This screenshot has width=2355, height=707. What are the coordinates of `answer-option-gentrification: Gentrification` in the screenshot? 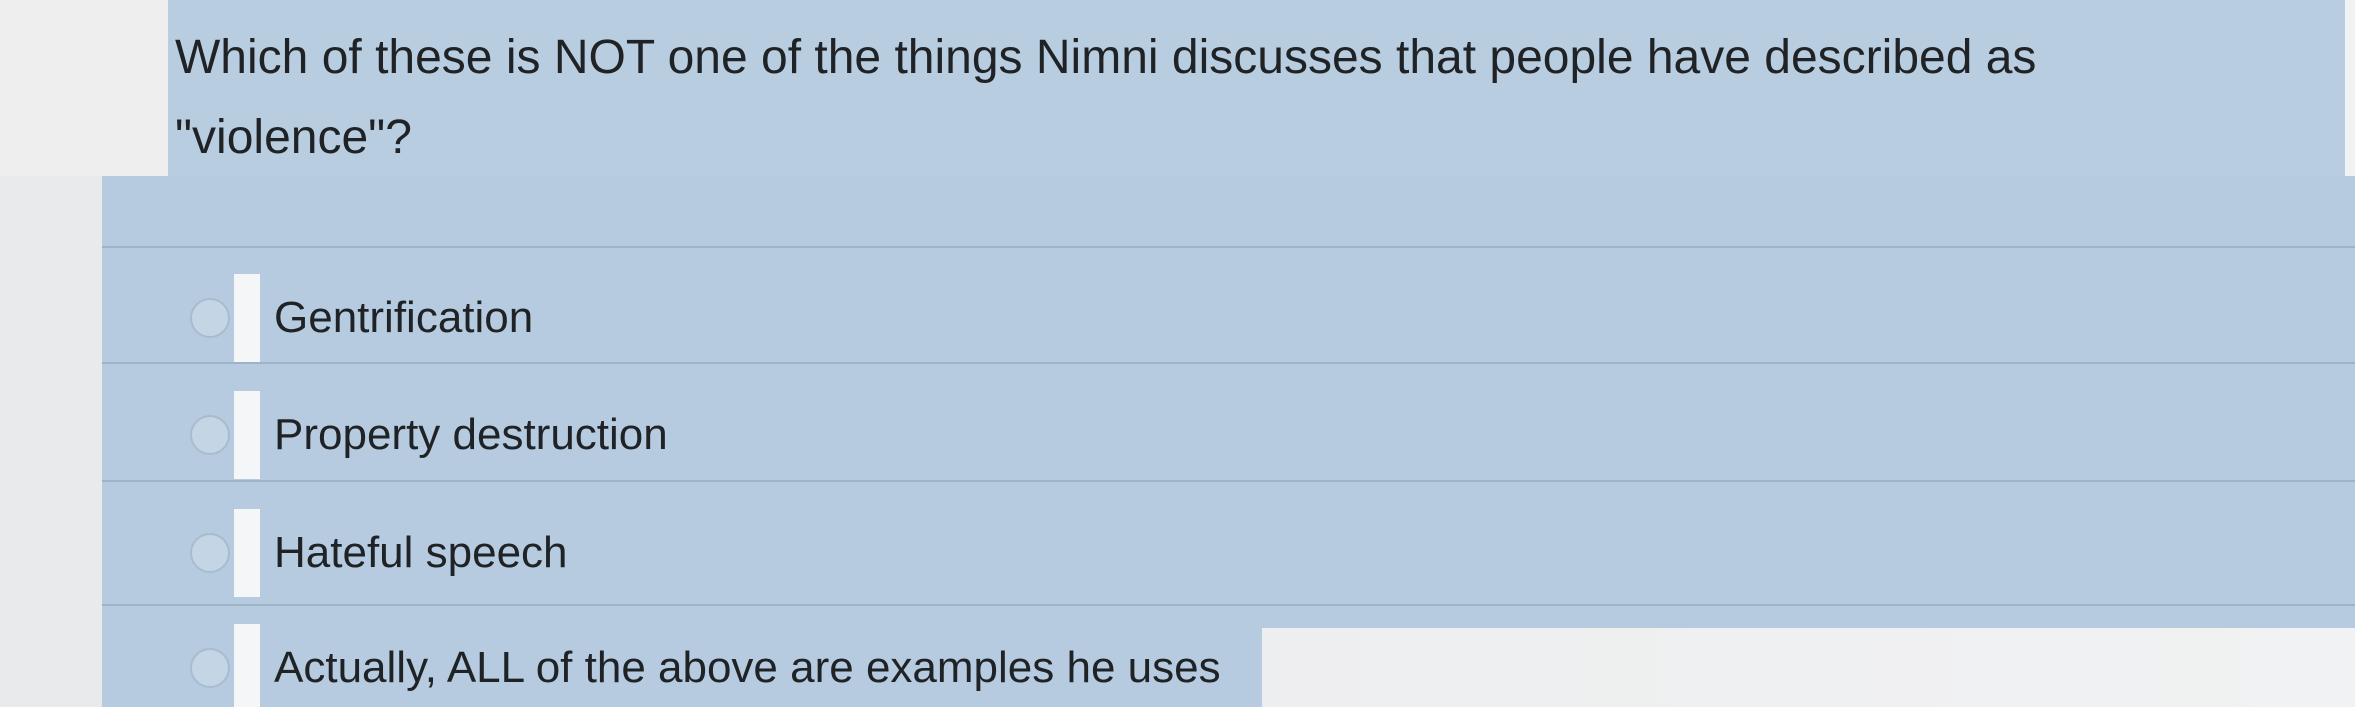 It's located at (361, 318).